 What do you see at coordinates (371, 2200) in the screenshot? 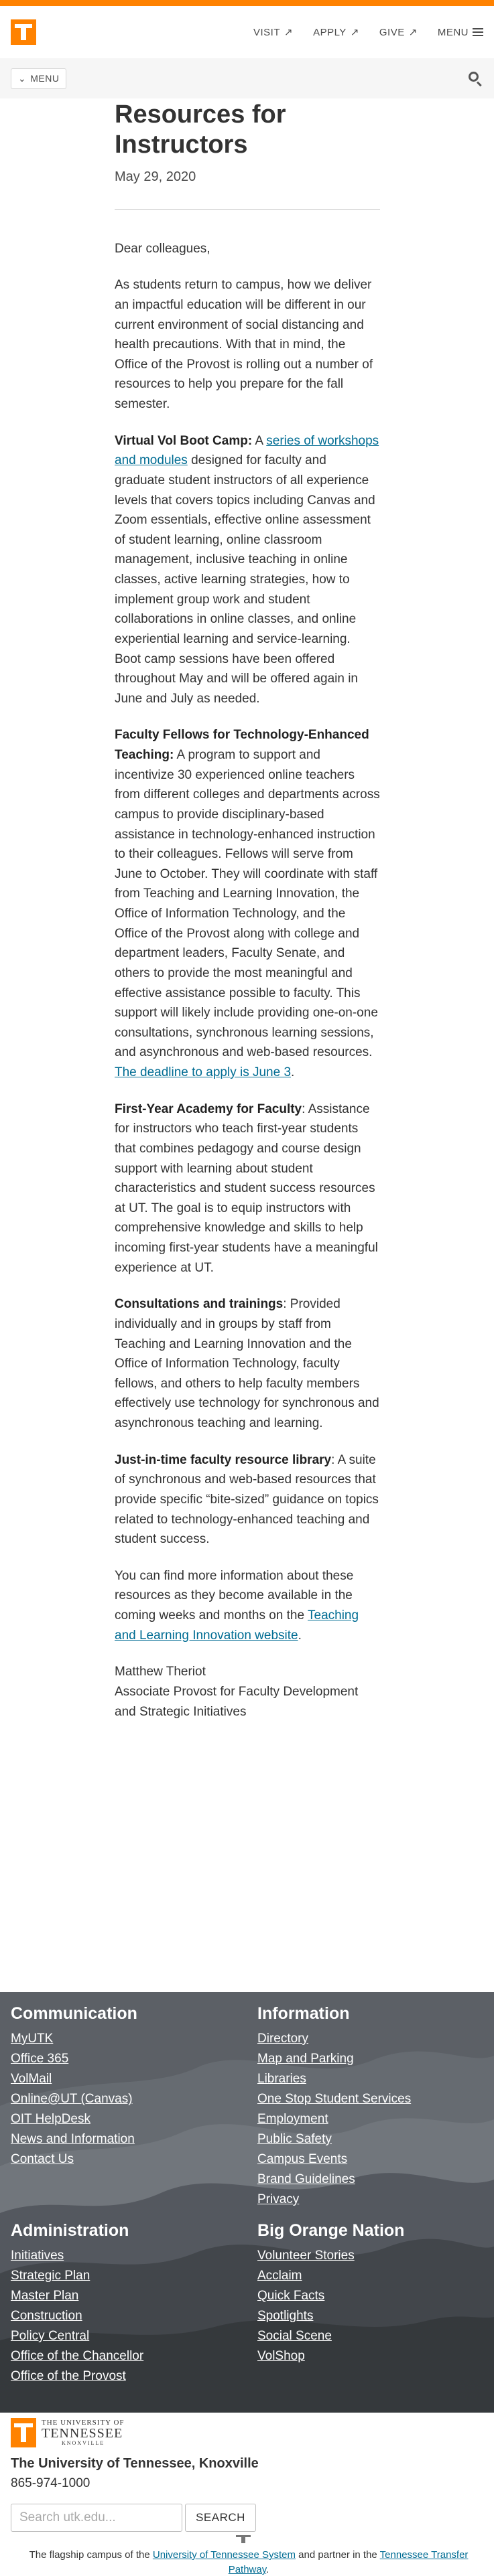
I see `footer-link-privacy: Privacy` at bounding box center [371, 2200].